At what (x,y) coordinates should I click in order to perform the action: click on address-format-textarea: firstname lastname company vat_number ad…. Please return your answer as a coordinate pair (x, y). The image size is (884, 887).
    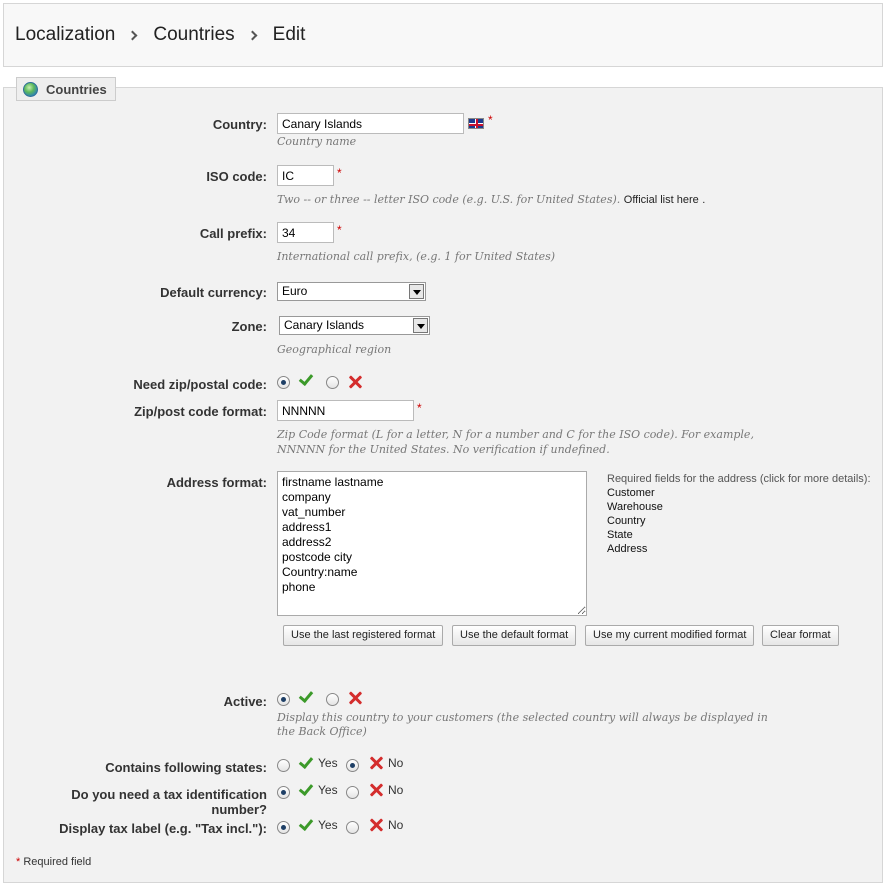
    Looking at the image, I should click on (432, 543).